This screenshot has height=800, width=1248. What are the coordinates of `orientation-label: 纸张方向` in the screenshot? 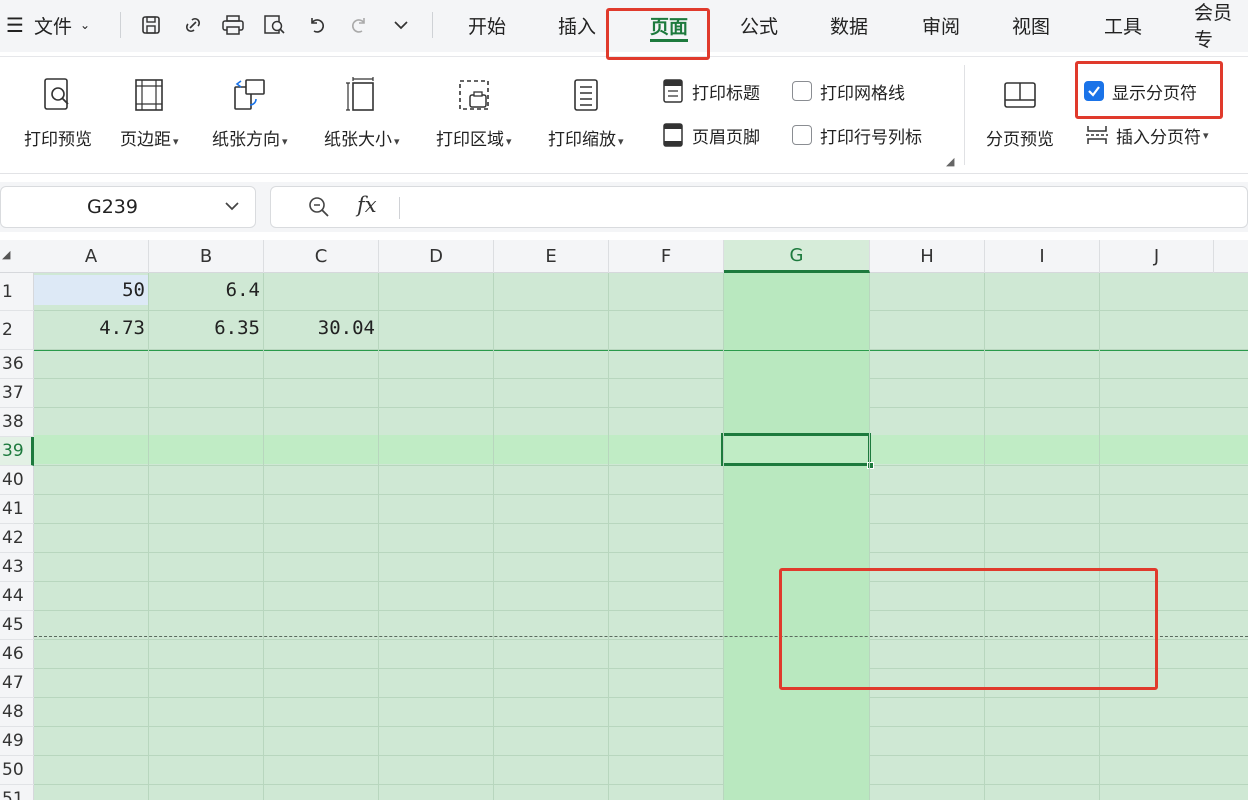 It's located at (246, 140).